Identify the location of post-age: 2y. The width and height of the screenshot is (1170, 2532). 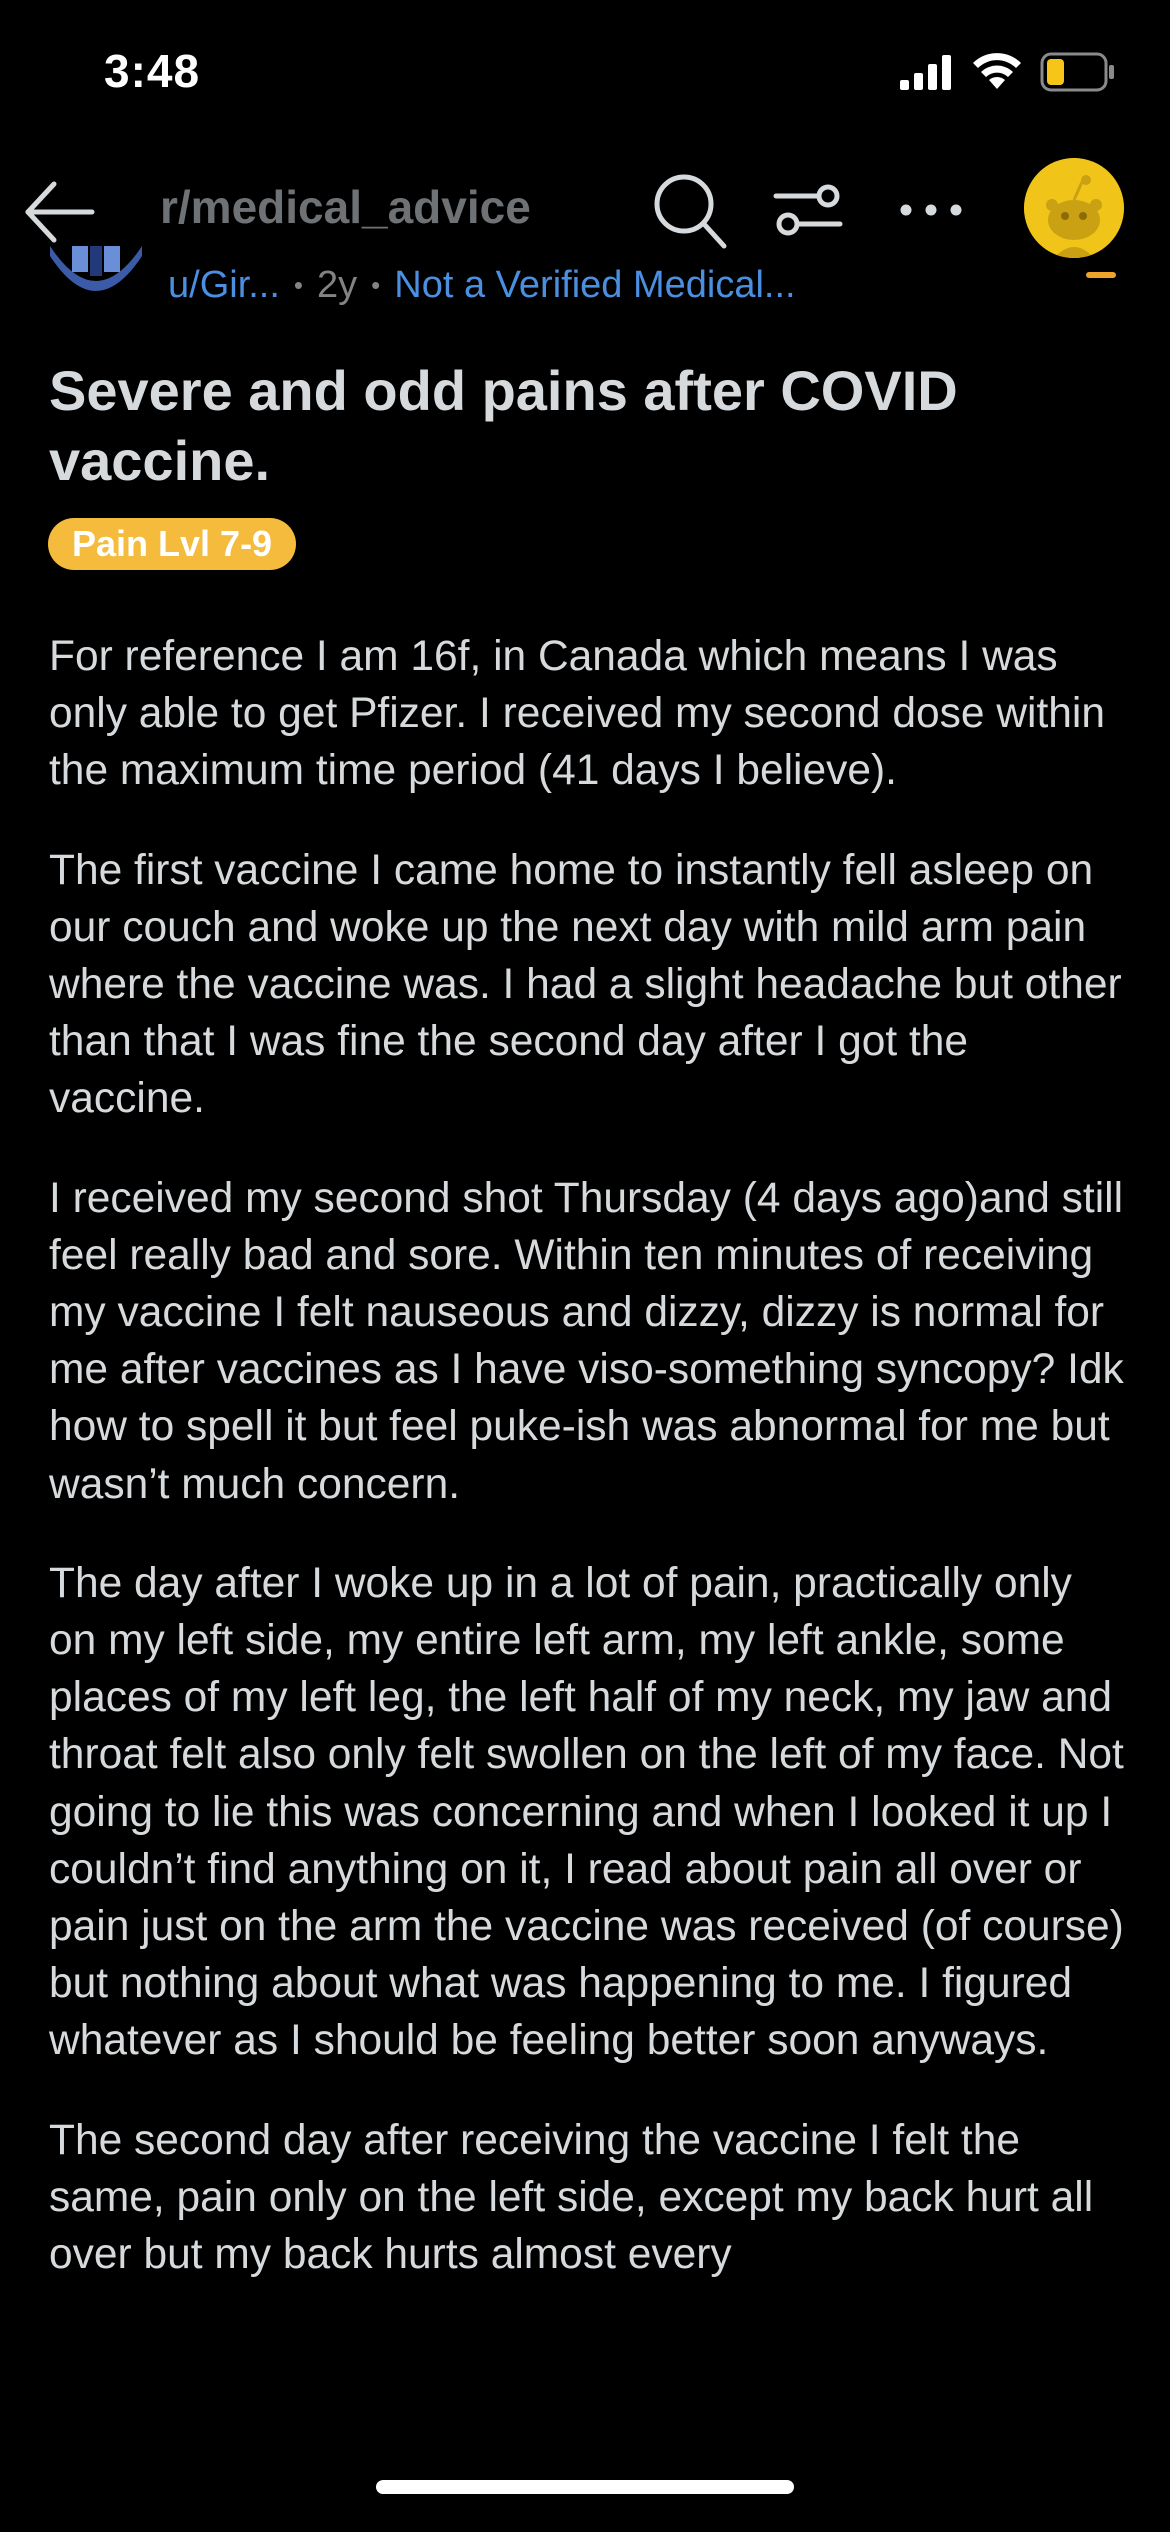
(337, 285).